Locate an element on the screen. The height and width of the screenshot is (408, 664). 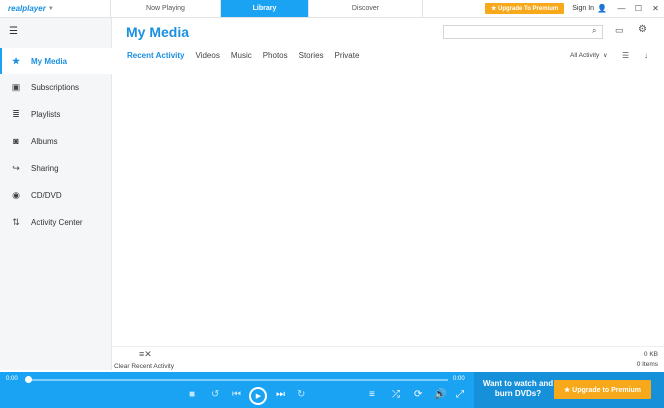
tab-library: Library is located at coordinates (264, 8).